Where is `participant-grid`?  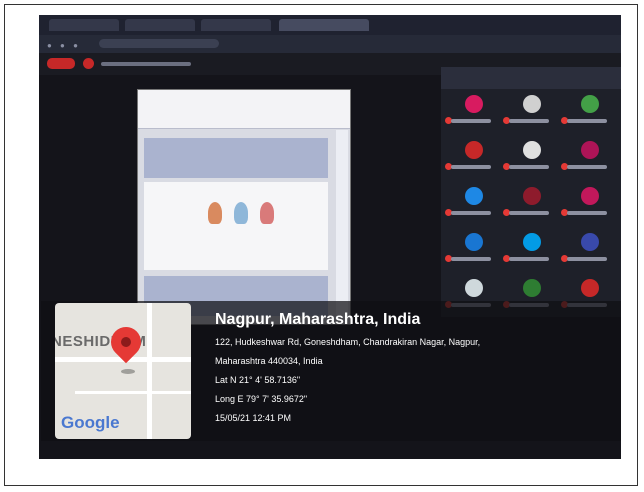
participant-grid is located at coordinates (531, 192).